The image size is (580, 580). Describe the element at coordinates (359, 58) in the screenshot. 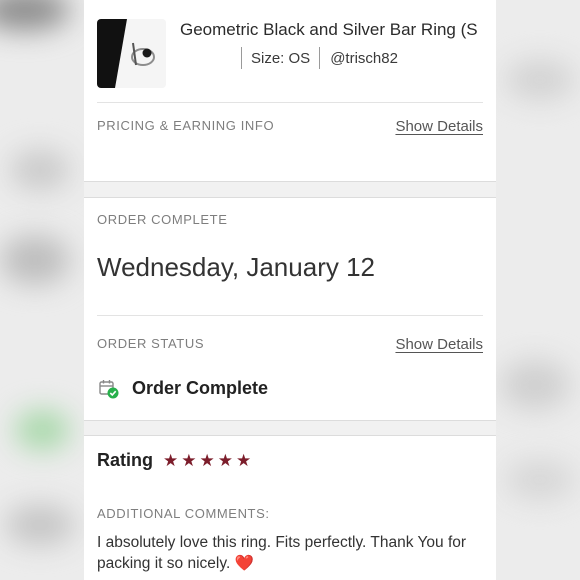

I see `seller-username: @trisch82` at that location.